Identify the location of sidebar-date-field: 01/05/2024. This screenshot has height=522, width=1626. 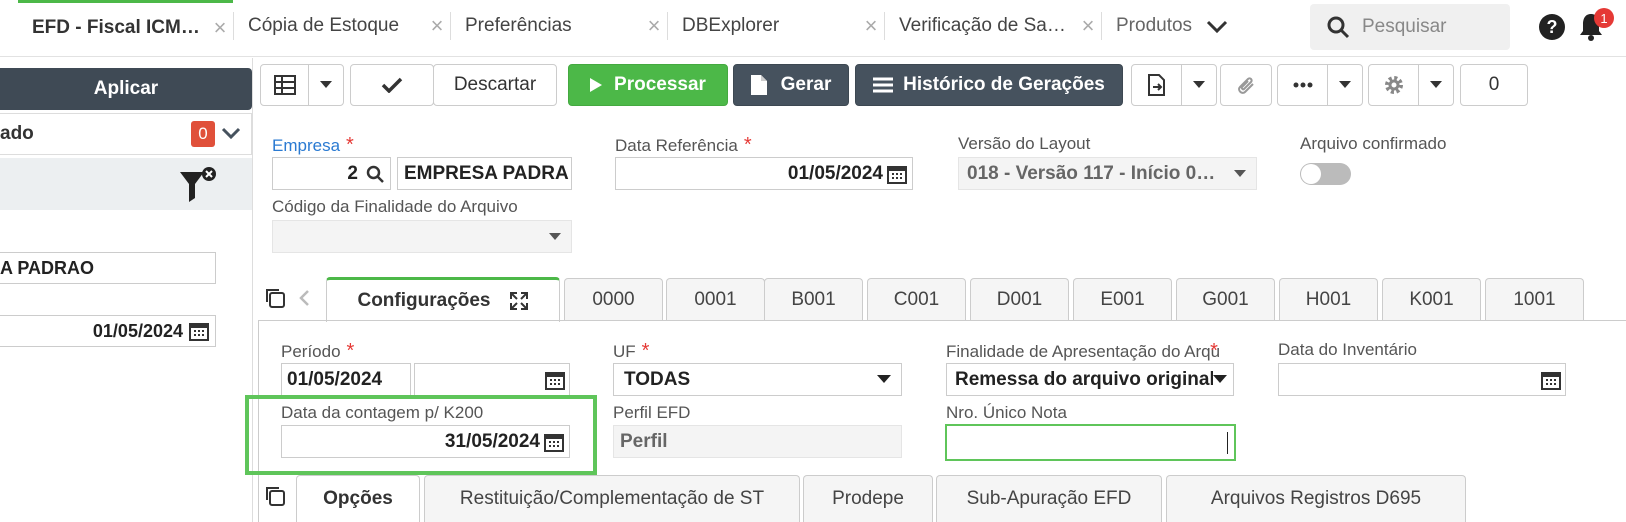
(108, 331).